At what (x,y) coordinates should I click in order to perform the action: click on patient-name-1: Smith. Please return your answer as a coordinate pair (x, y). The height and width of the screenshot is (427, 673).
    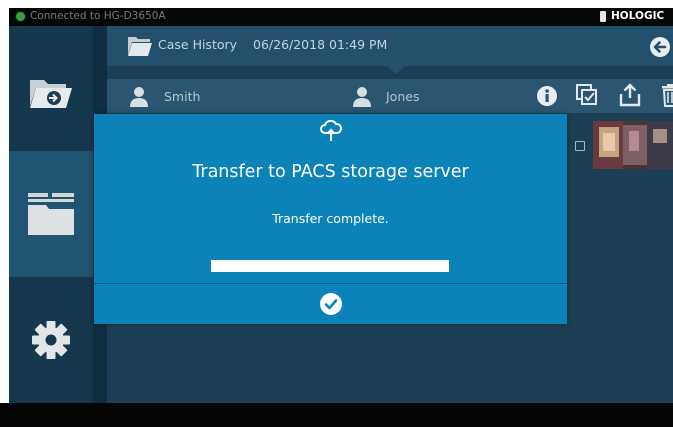
    Looking at the image, I should click on (182, 96).